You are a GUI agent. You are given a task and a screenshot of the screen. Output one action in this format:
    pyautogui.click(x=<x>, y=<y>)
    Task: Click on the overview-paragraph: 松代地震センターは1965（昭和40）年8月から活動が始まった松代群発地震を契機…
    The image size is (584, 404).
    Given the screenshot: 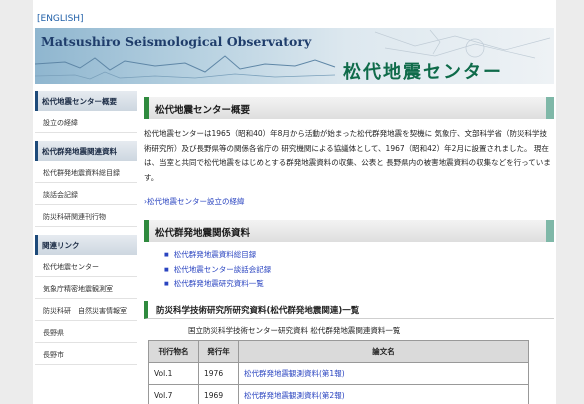 What is the action you would take?
    pyautogui.click(x=347, y=155)
    